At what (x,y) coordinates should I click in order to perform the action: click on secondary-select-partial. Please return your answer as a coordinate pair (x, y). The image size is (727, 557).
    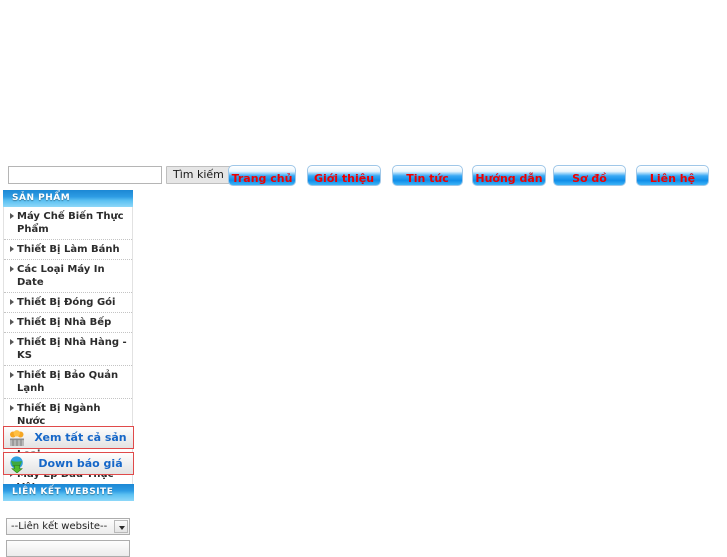
    Looking at the image, I should click on (68, 548).